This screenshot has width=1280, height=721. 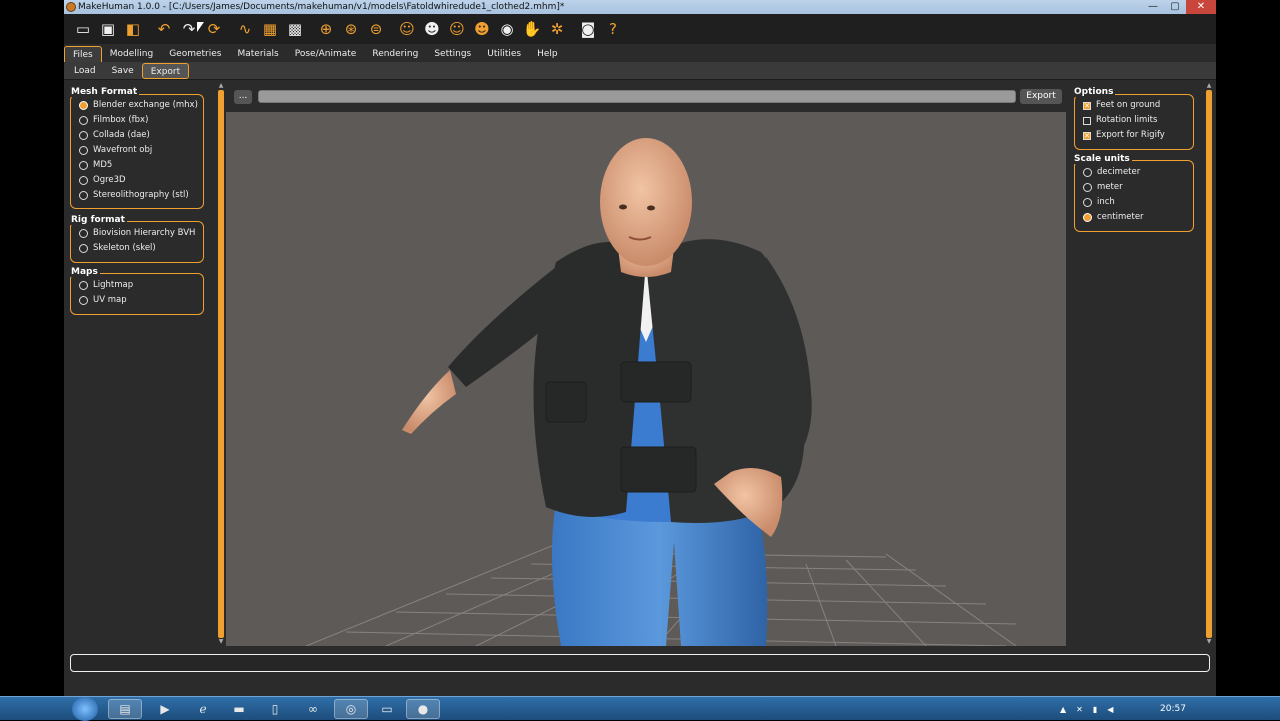 I want to click on head-side-icon: ☻, so click(x=432, y=29).